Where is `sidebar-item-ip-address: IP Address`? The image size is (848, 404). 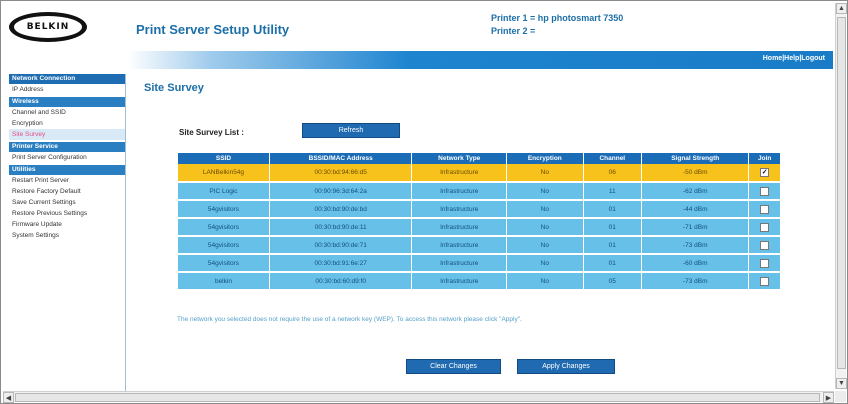
sidebar-item-ip-address: IP Address is located at coordinates (67, 89).